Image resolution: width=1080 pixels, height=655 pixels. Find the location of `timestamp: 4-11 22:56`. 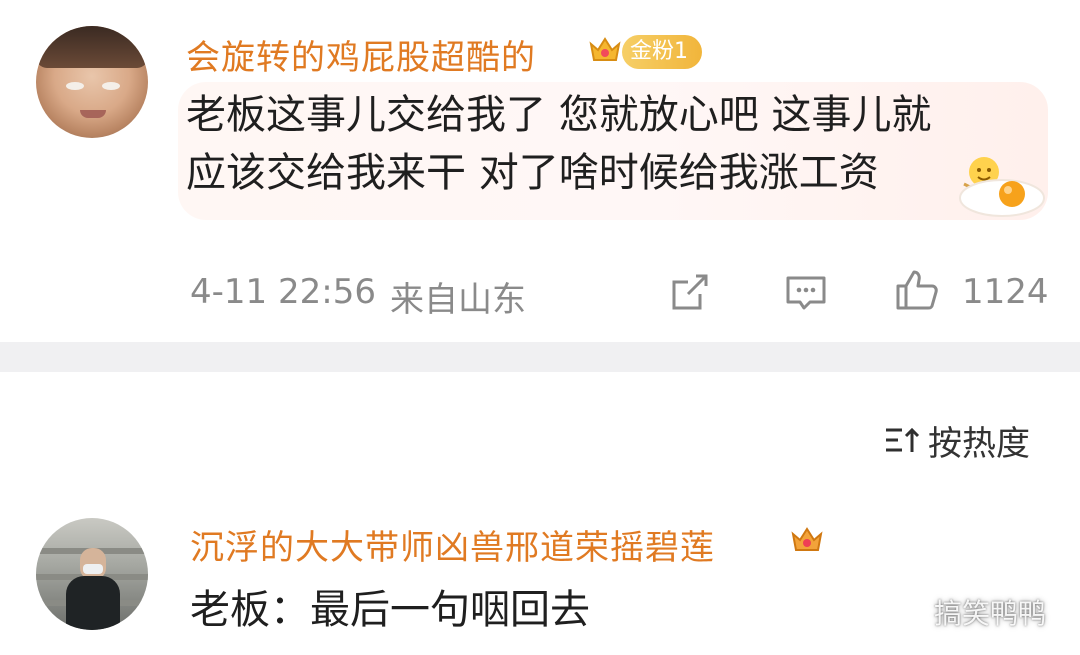

timestamp: 4-11 22:56 is located at coordinates (283, 292).